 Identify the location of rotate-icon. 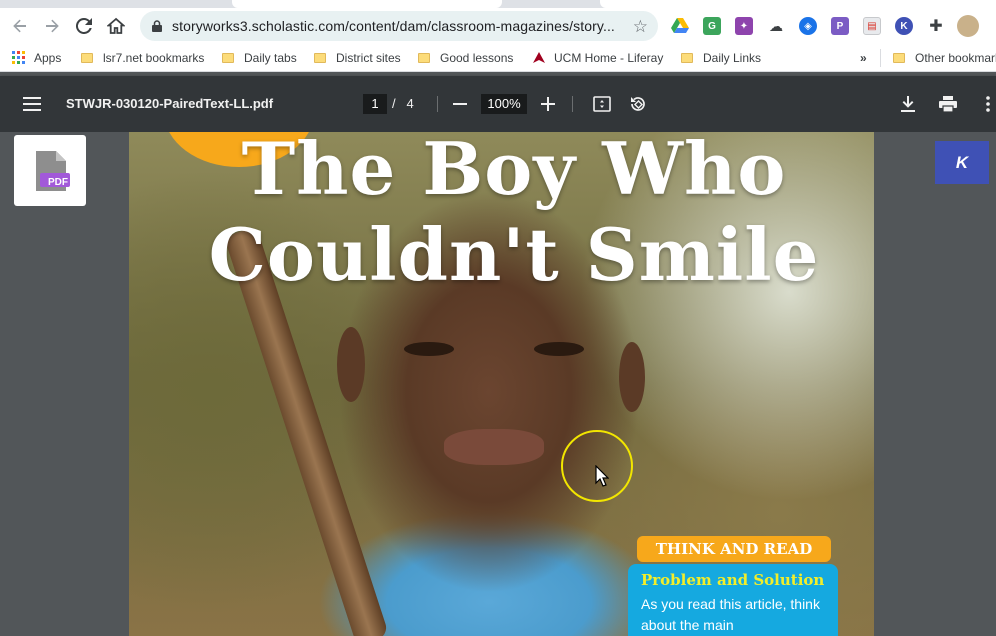
(638, 104).